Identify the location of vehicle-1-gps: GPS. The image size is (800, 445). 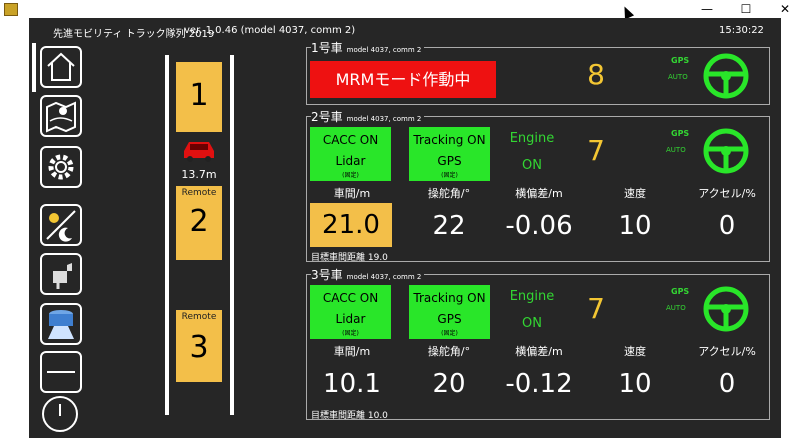
(680, 60).